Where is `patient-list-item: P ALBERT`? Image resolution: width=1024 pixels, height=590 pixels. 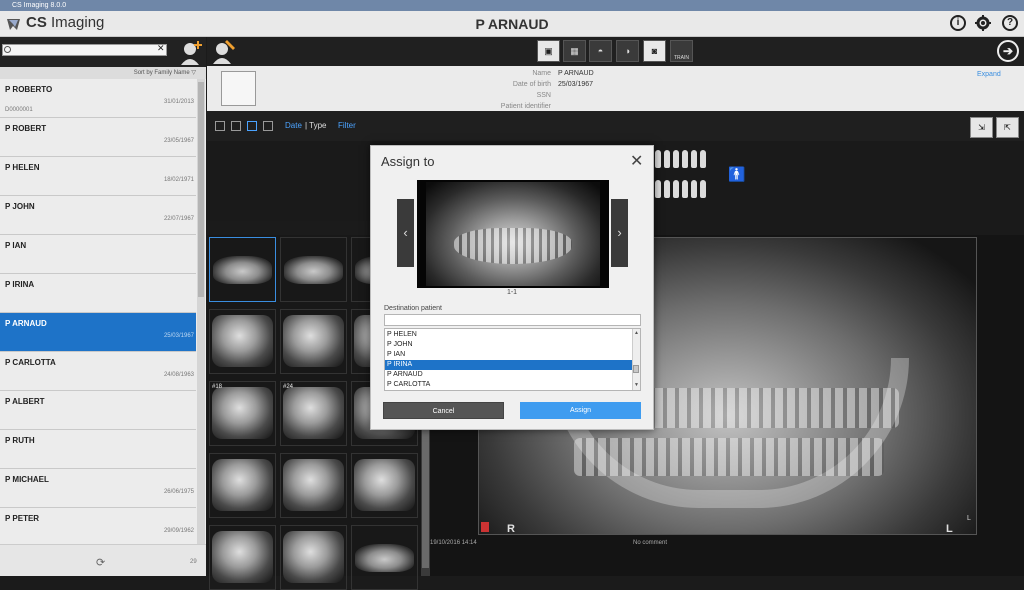 patient-list-item: P ALBERT is located at coordinates (98, 410).